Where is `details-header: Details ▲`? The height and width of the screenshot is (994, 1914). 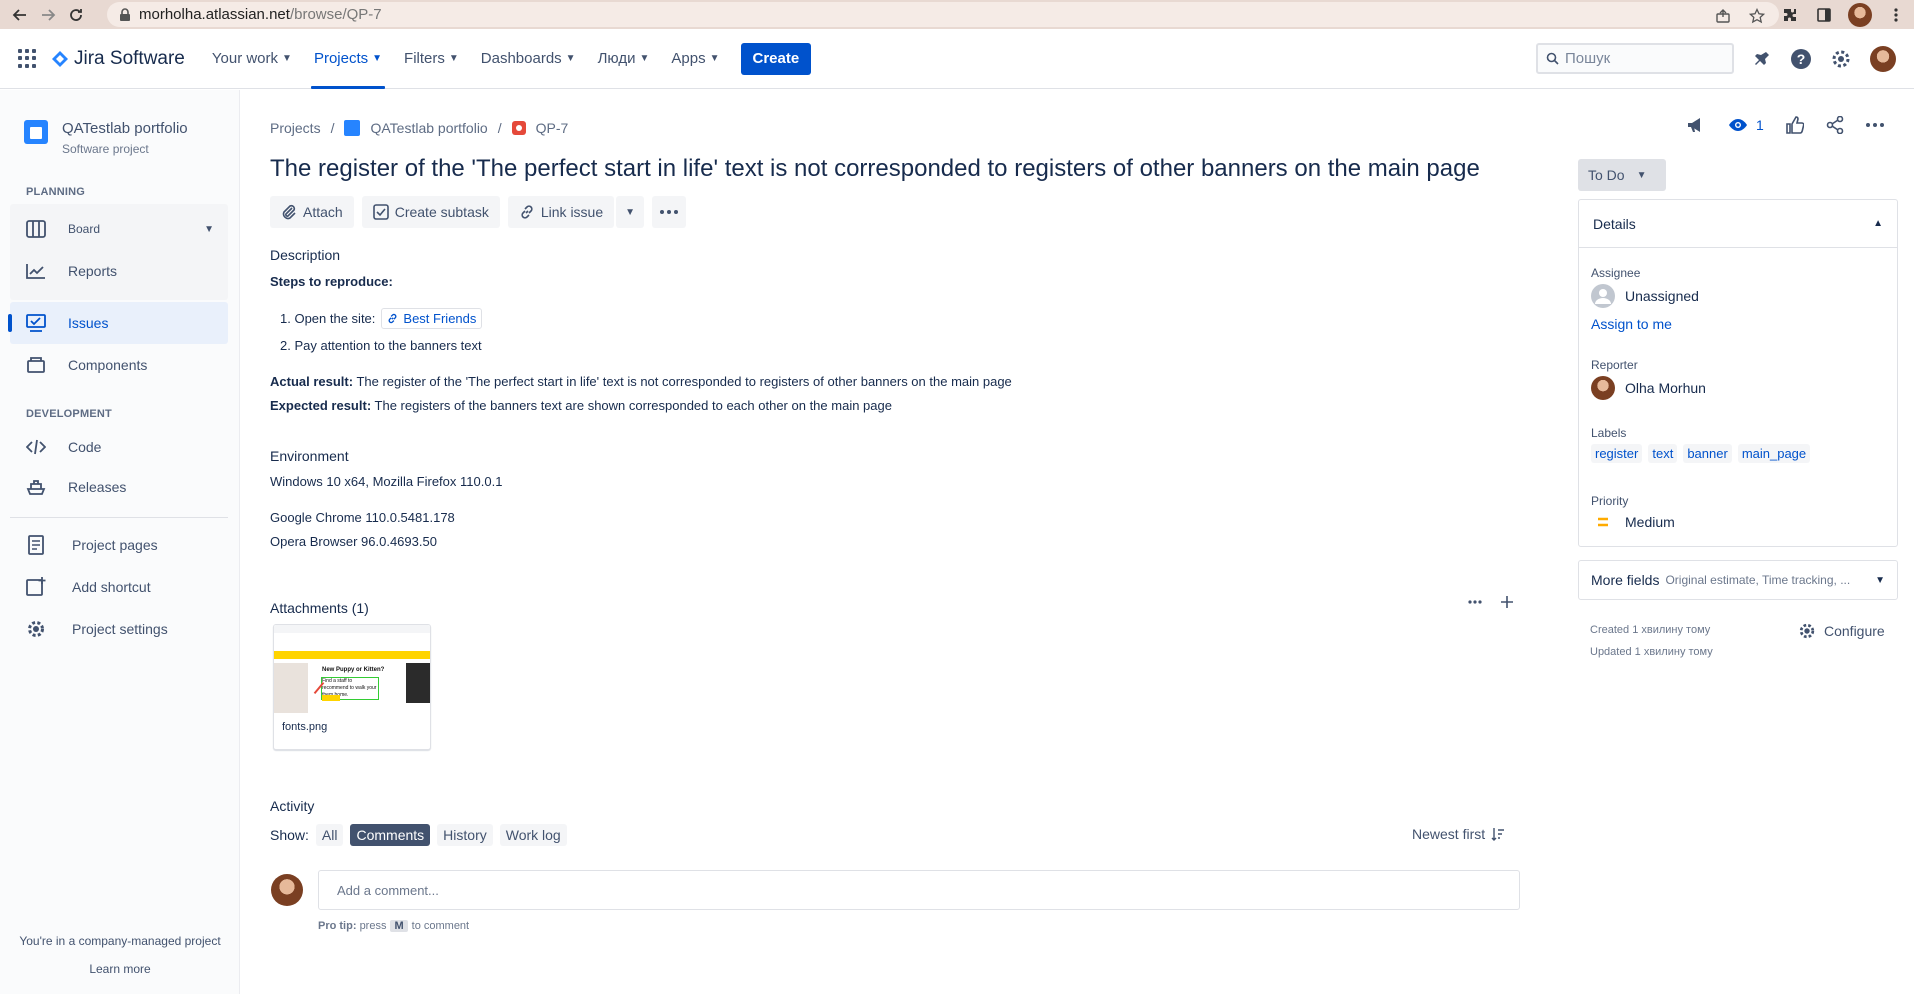
details-header: Details ▲ is located at coordinates (1738, 224).